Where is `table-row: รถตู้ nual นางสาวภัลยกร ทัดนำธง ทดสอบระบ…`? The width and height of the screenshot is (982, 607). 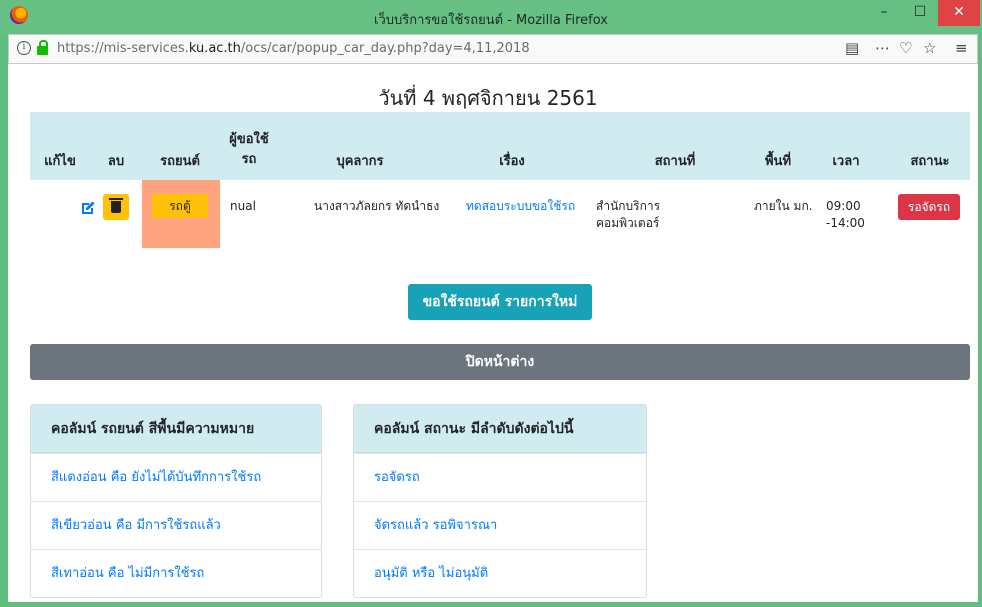
table-row: รถตู้ nual นางสาวภัลยกร ทัดนำธง ทดสอบระบ… is located at coordinates (500, 214).